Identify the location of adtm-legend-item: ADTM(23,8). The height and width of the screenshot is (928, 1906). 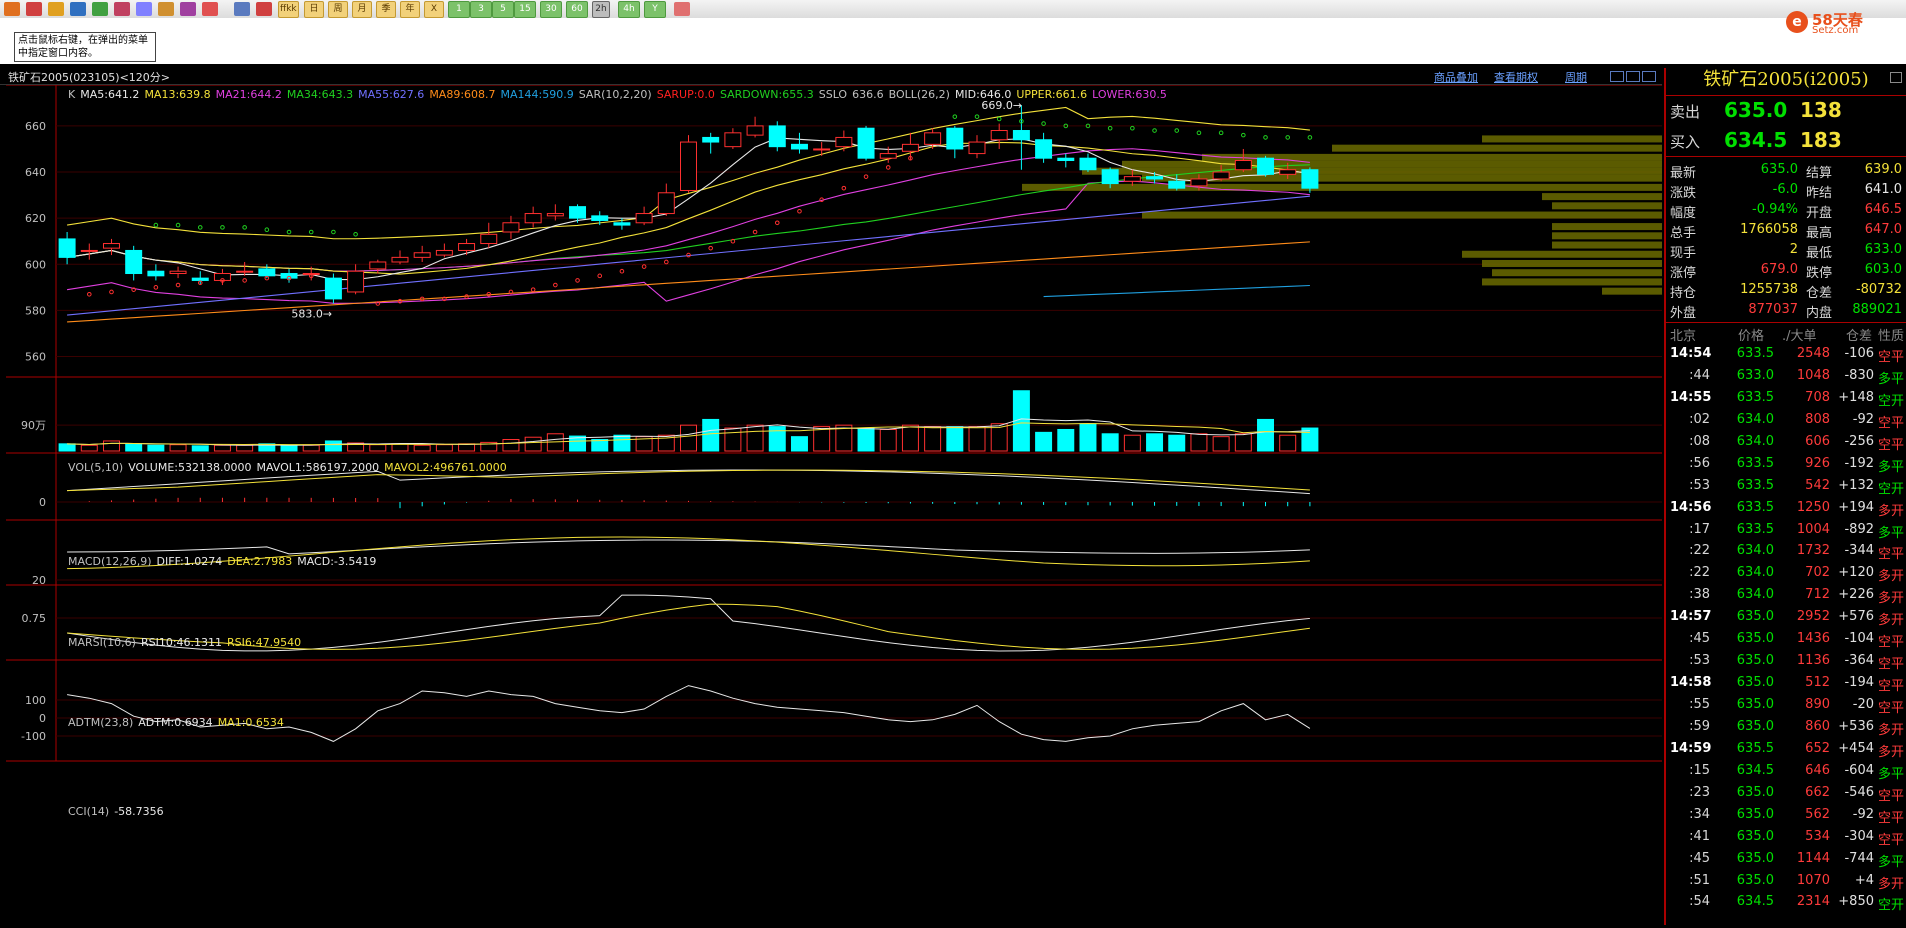
(101, 722).